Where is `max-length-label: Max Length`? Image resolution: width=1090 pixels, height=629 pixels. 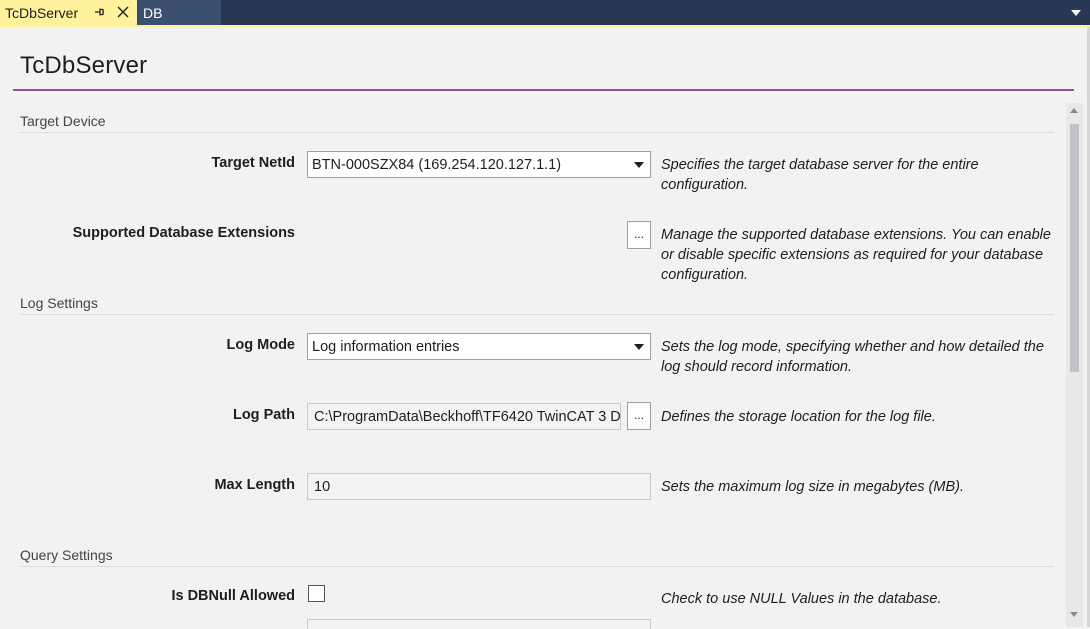
max-length-label: Max Length is located at coordinates (254, 485).